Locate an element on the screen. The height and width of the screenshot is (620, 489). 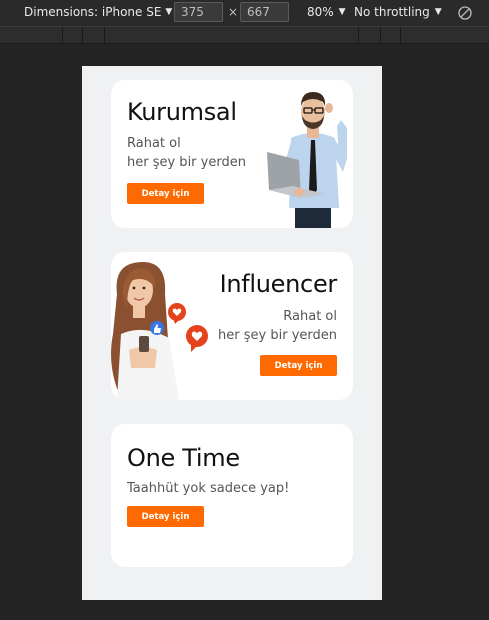
like-bubble-icon is located at coordinates (157, 328).